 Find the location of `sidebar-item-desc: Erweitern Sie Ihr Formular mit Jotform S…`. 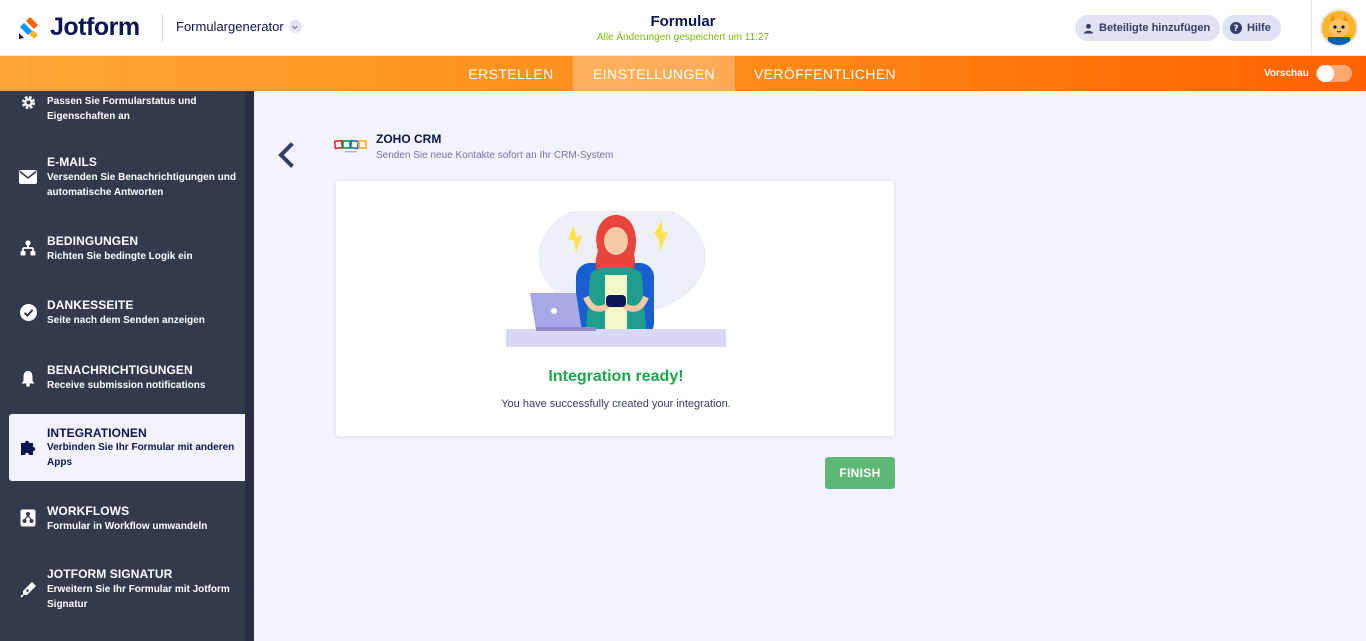

sidebar-item-desc: Erweitern Sie Ihr Formular mit Jotform S… is located at coordinates (138, 597).